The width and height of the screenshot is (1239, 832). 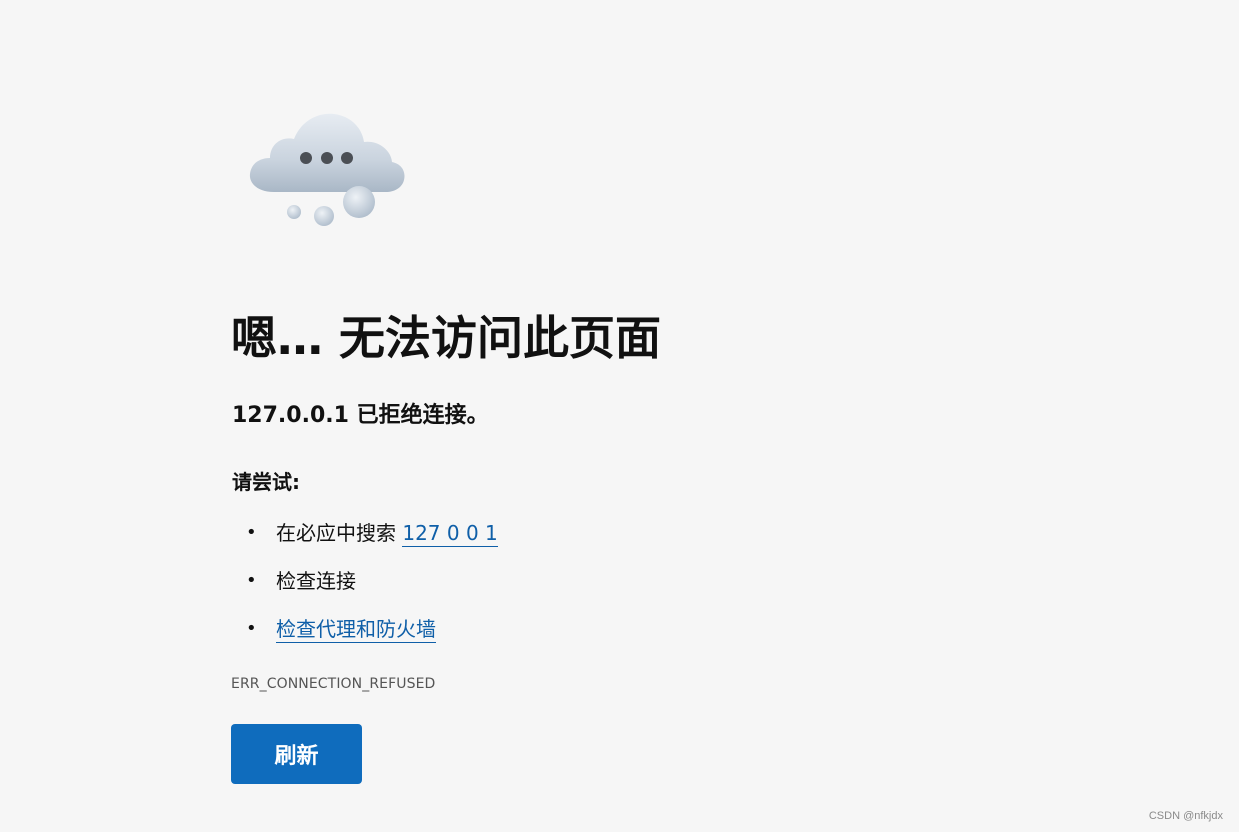 I want to click on suggestion-text-check-connection: 检查连接, so click(x=316, y=581).